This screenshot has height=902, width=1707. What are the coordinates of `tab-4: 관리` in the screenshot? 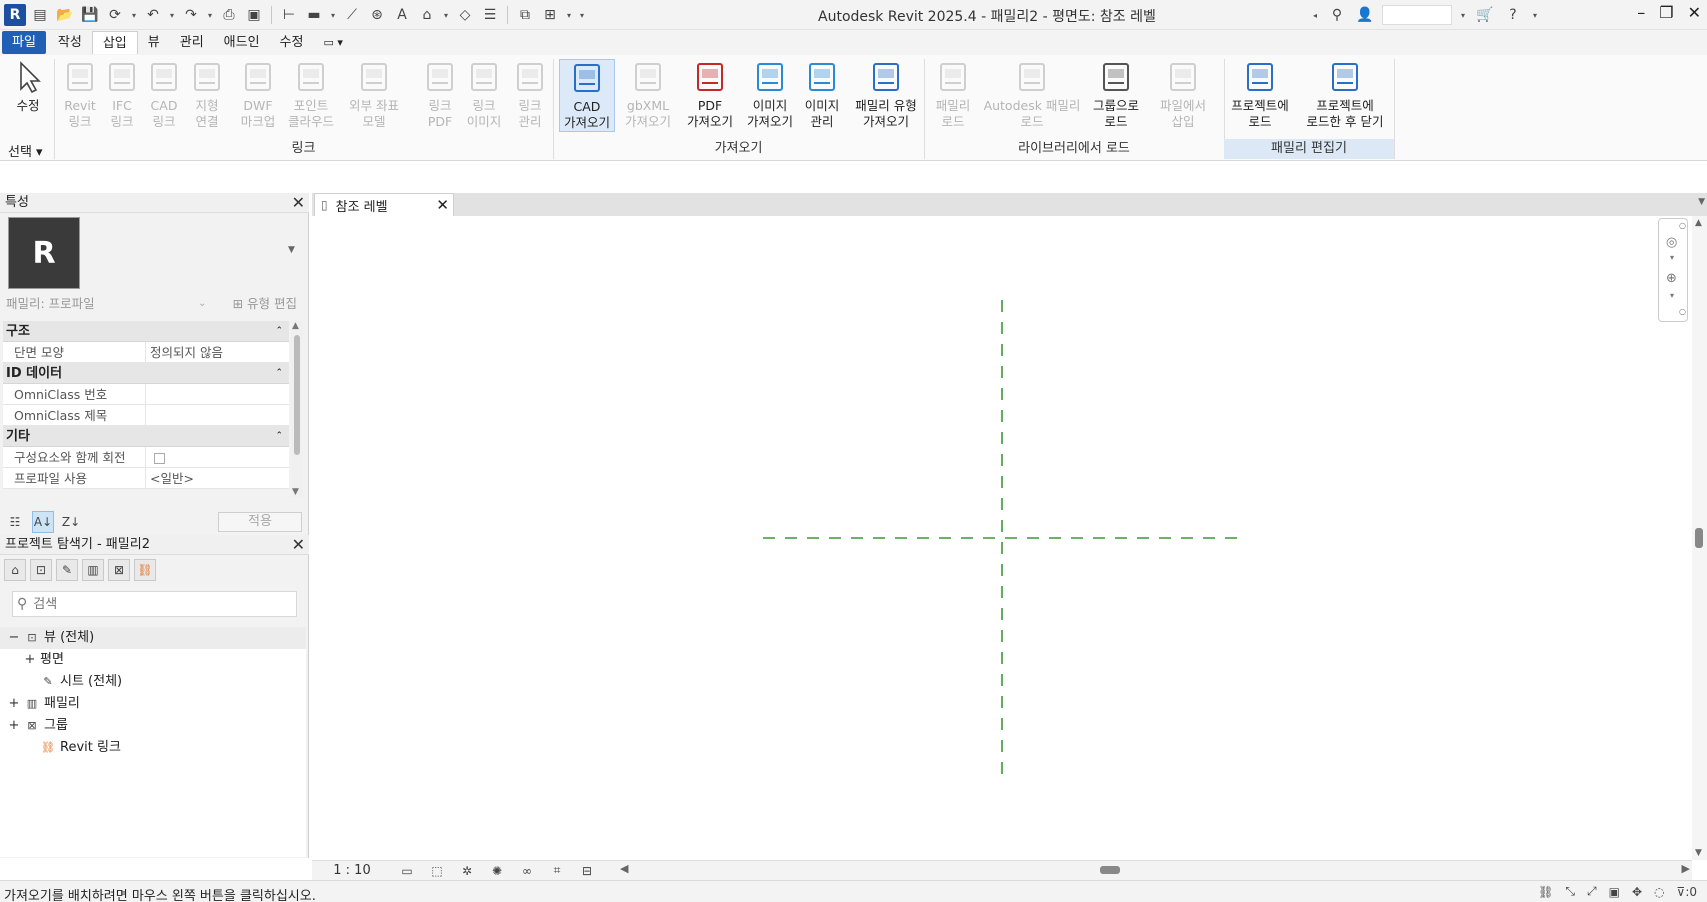 It's located at (192, 42).